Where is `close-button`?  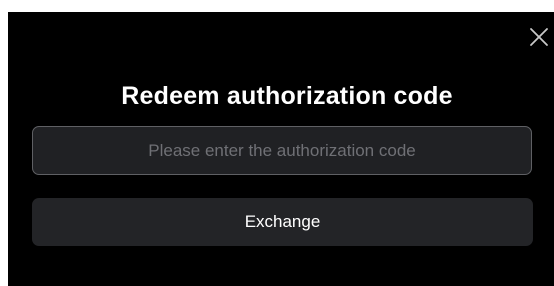 close-button is located at coordinates (539, 37).